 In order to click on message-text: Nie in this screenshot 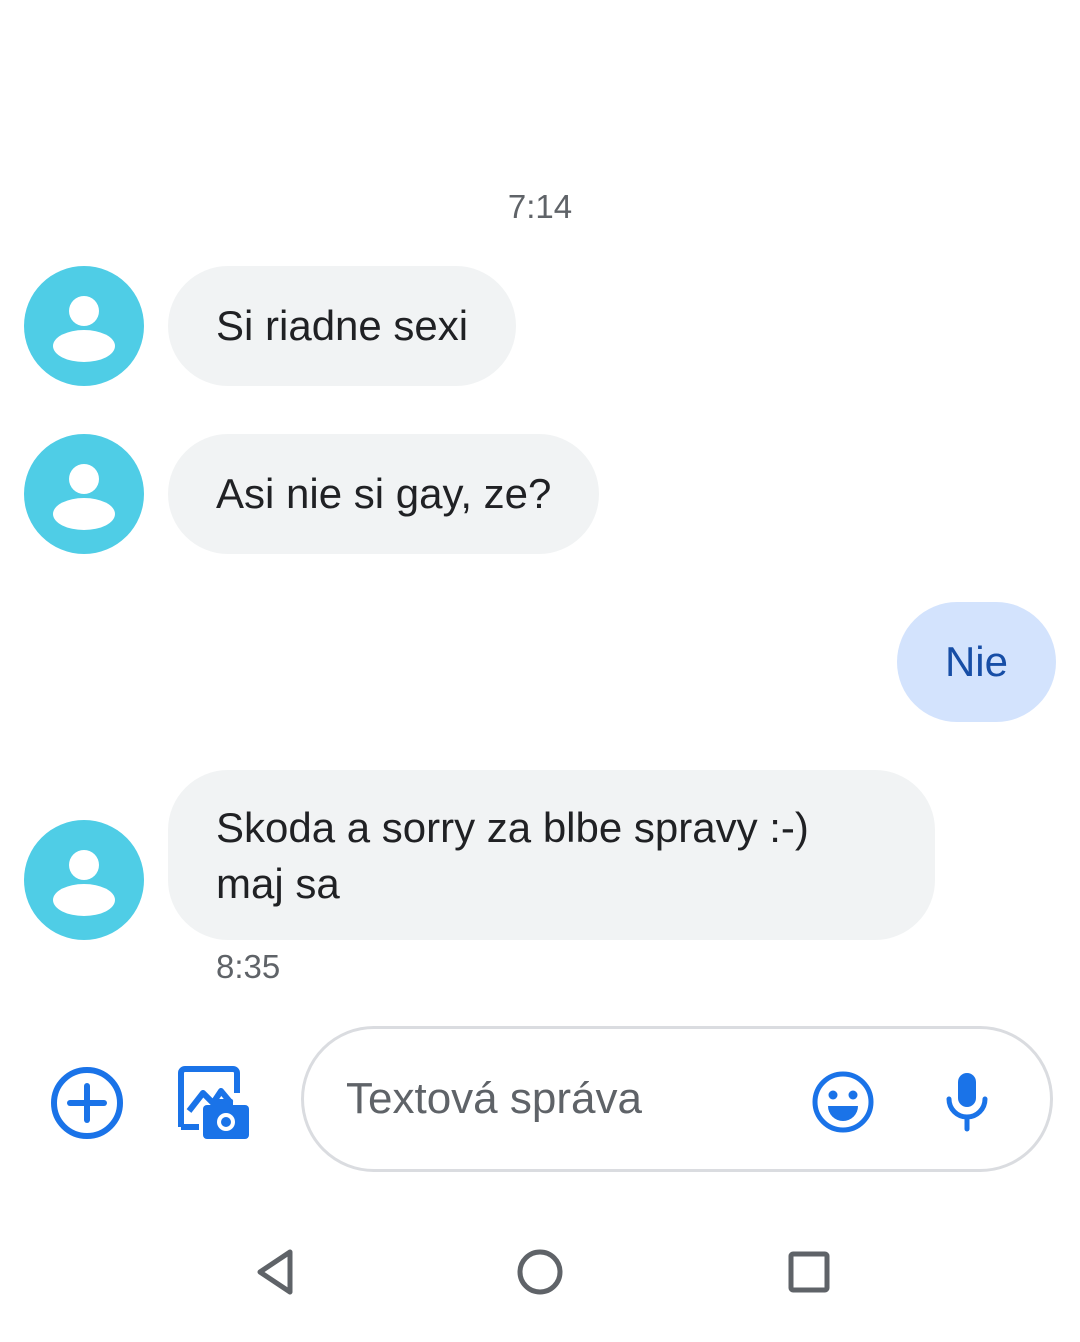, I will do `click(976, 661)`.